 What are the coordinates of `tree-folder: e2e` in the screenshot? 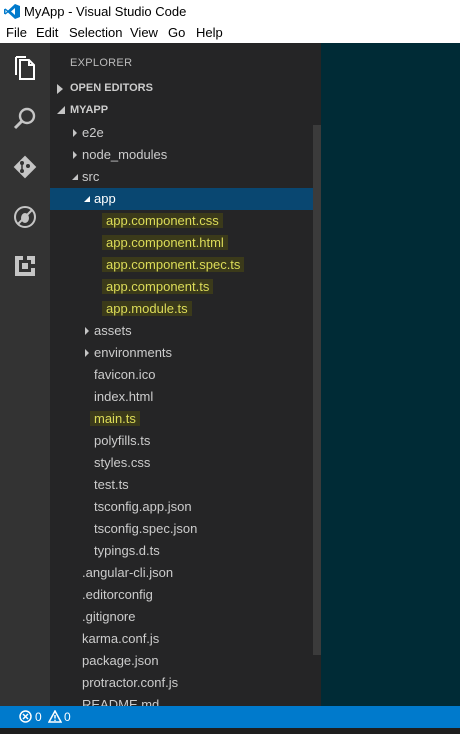 It's located at (181, 133).